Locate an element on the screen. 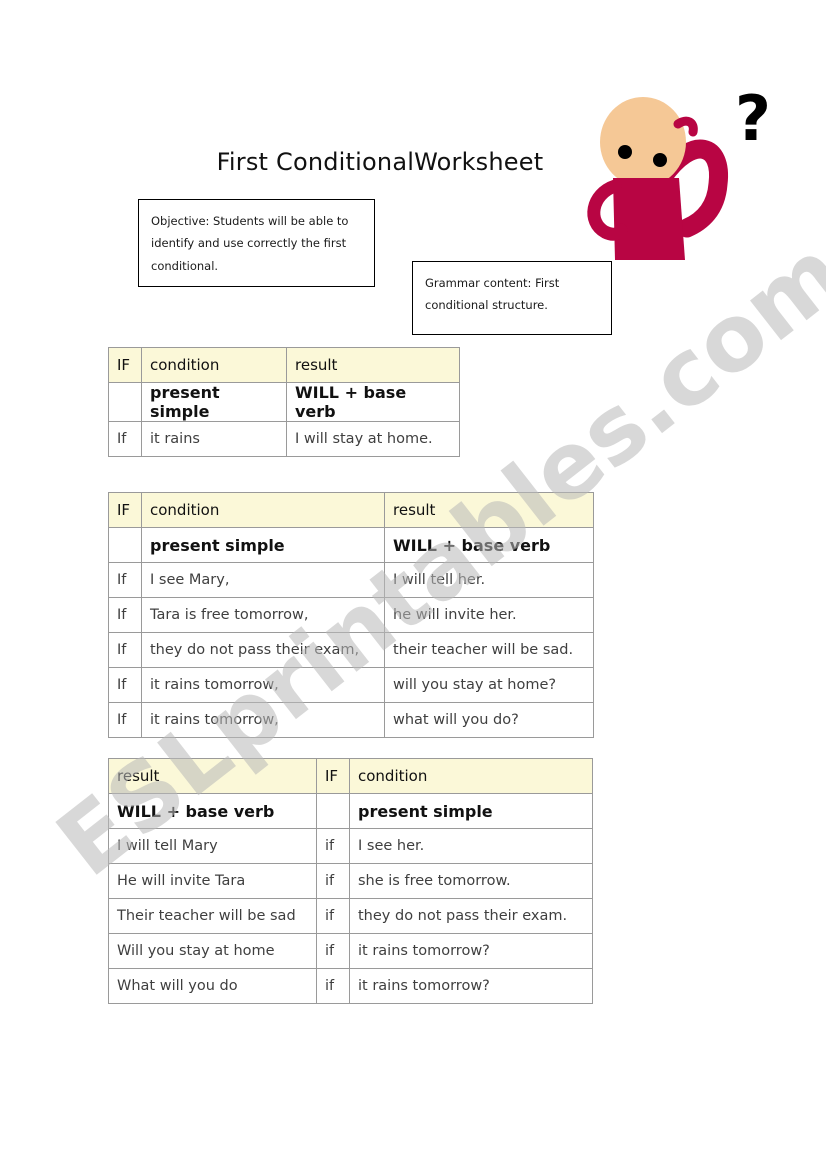  table-header-row: result IF condition is located at coordinates (350, 776).